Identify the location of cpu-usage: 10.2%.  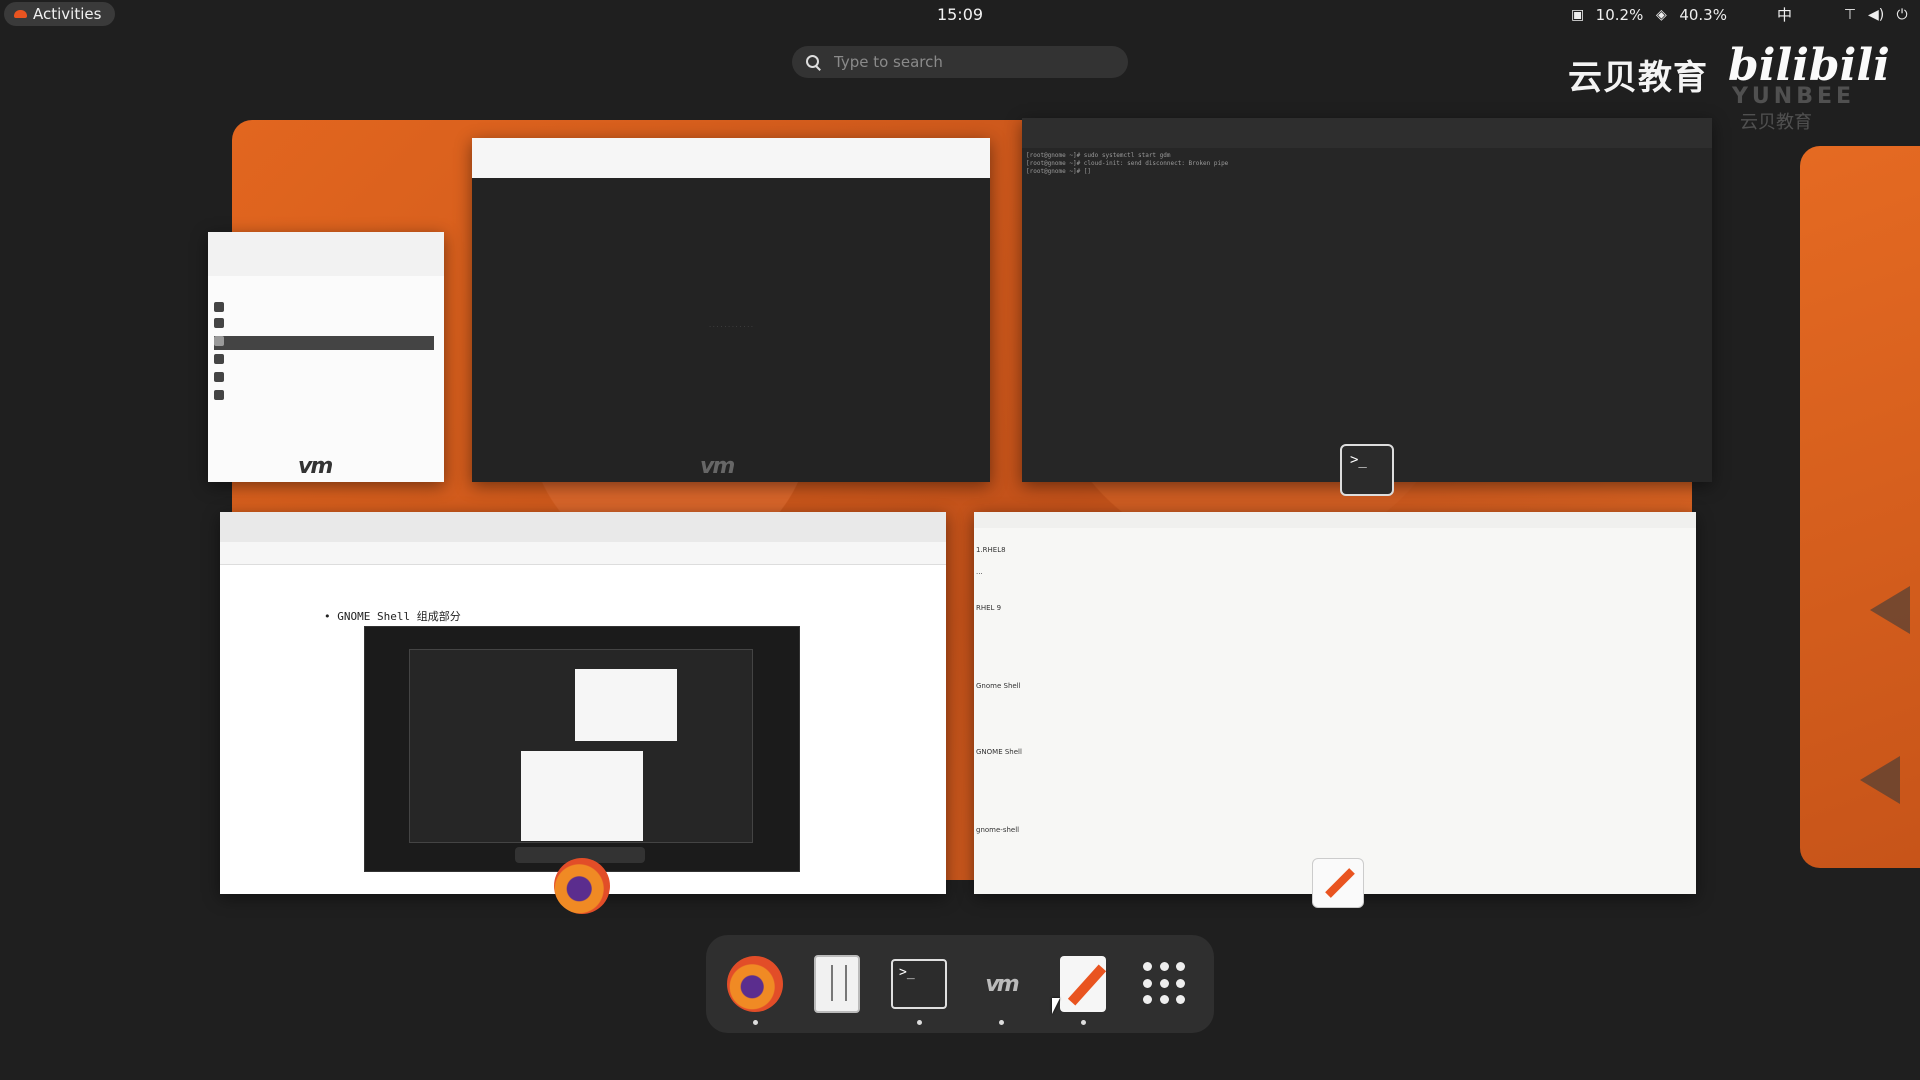
(1619, 14).